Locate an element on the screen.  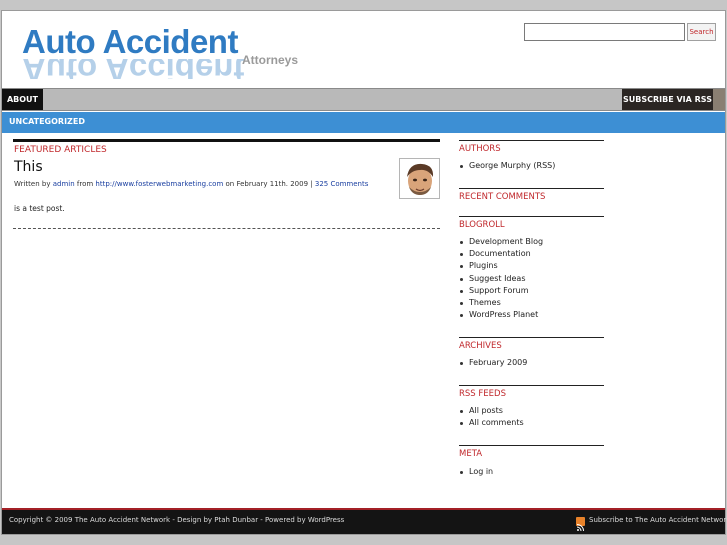
authors-list: George Murphy (RSS) is located at coordinates (507, 166).